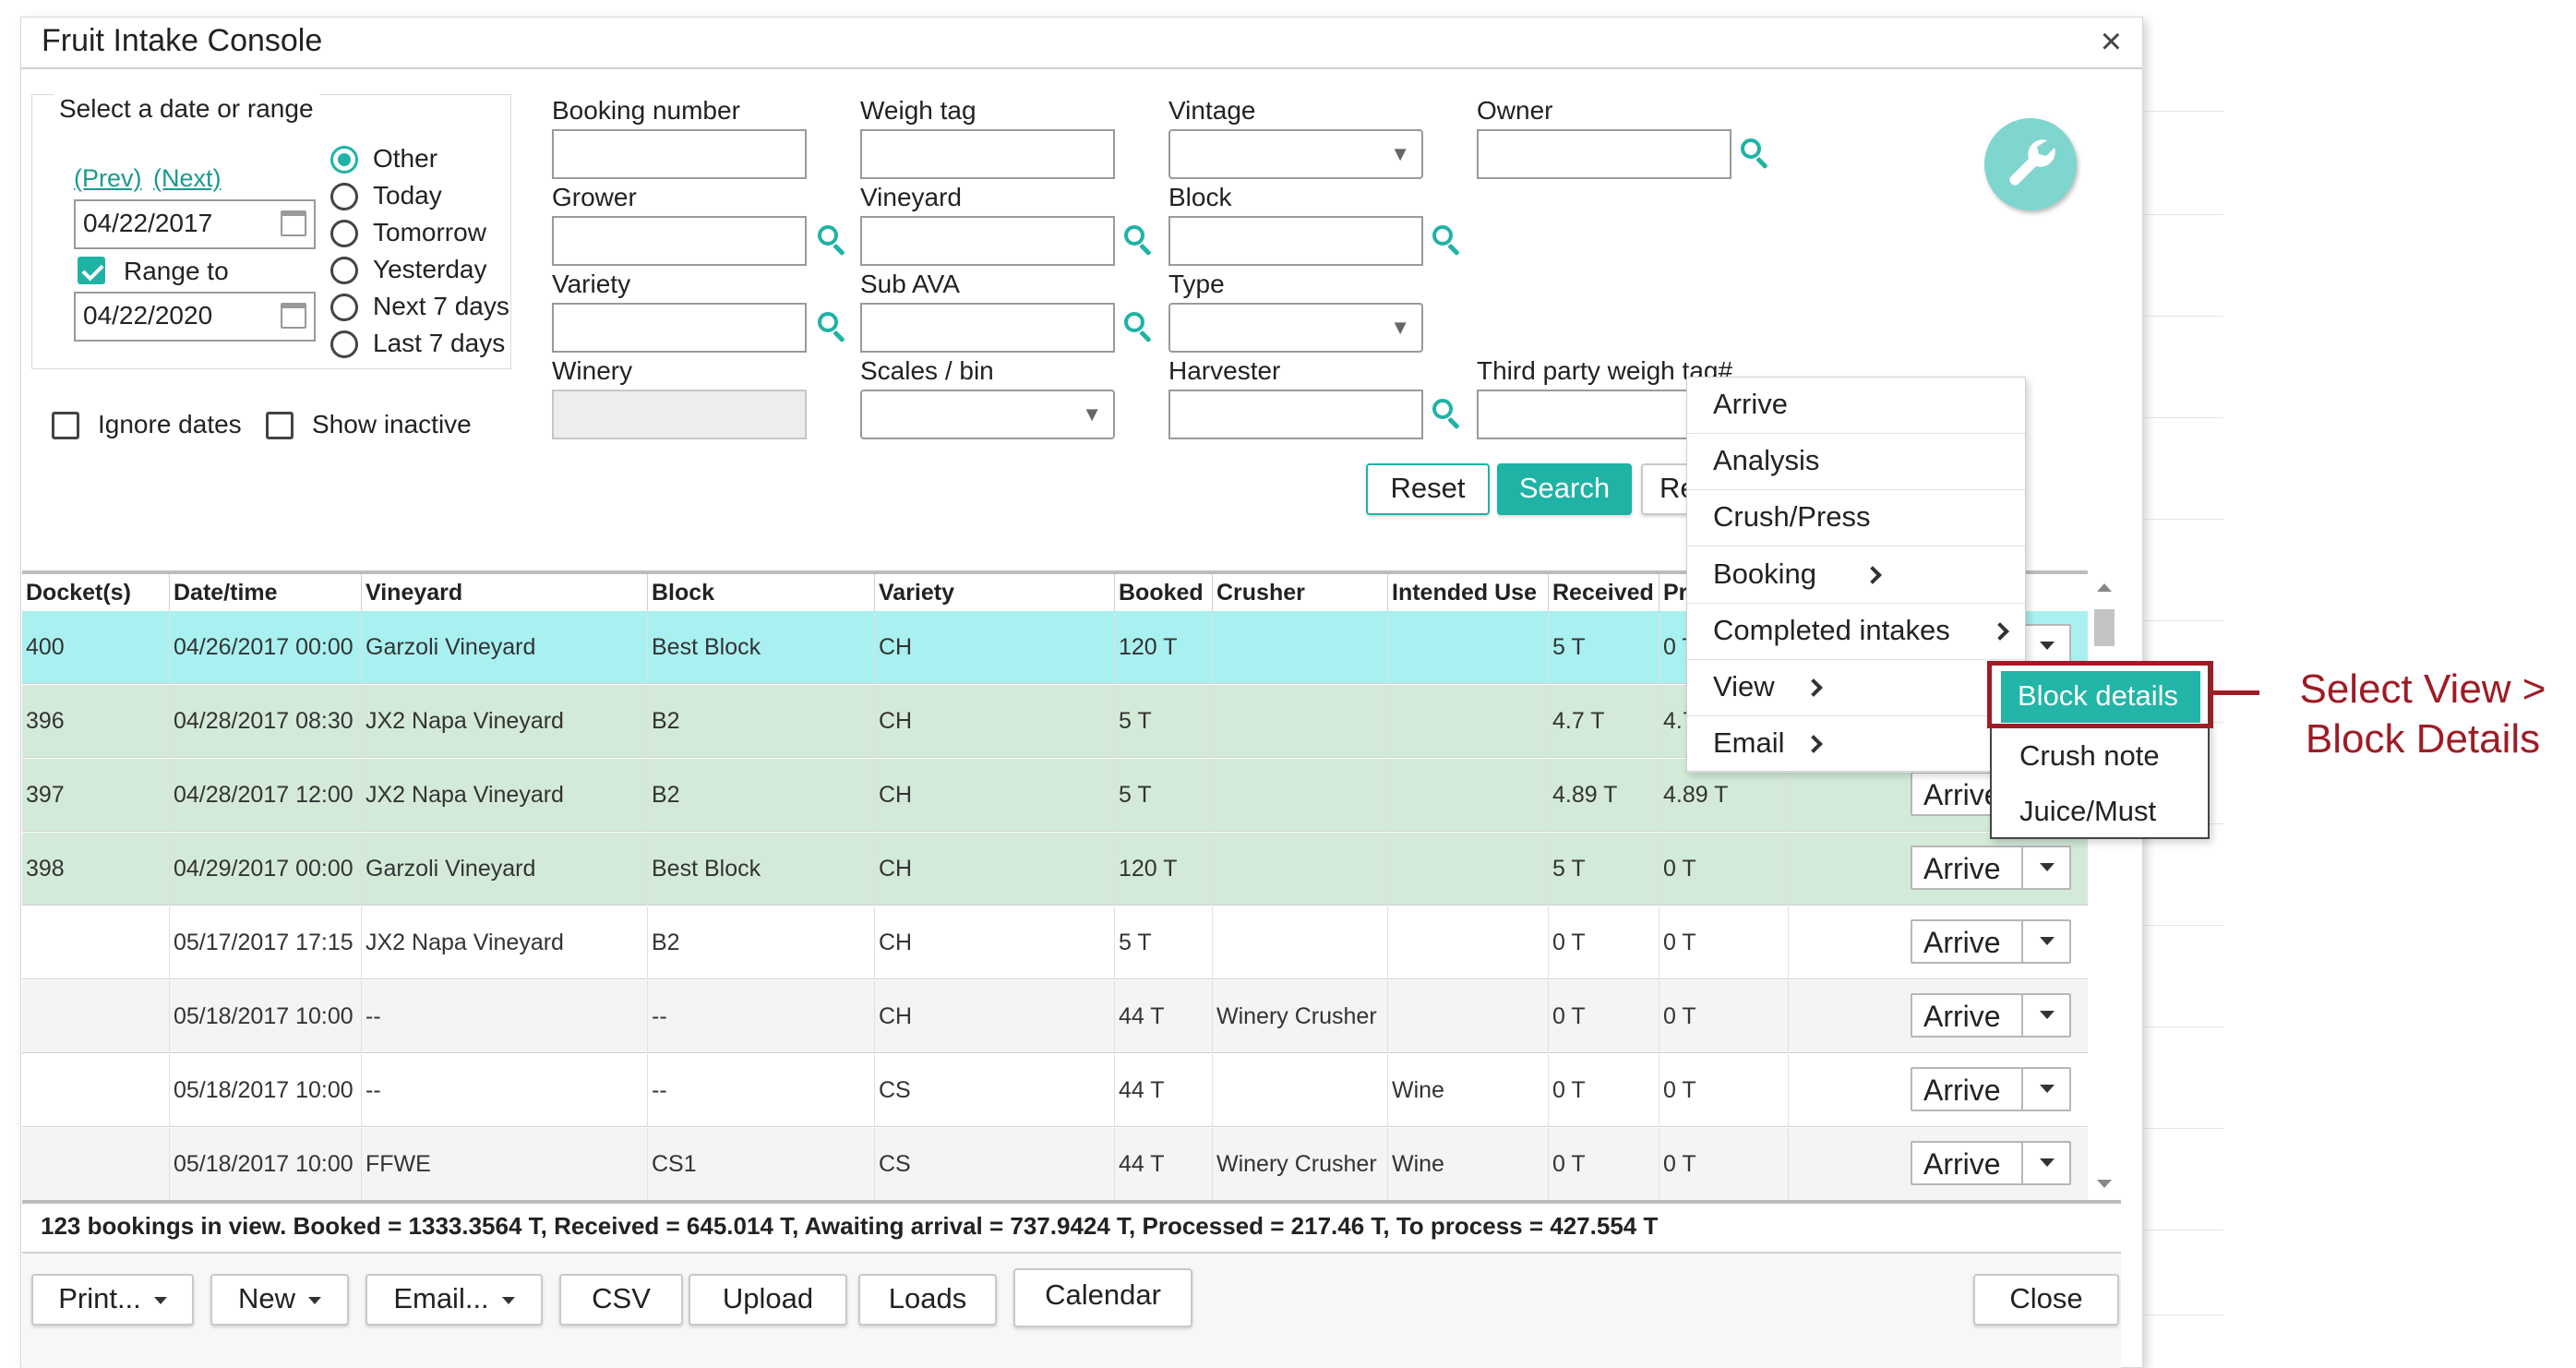 The image size is (2576, 1368). Describe the element at coordinates (2046, 1300) in the screenshot. I see `close-button: Close` at that location.